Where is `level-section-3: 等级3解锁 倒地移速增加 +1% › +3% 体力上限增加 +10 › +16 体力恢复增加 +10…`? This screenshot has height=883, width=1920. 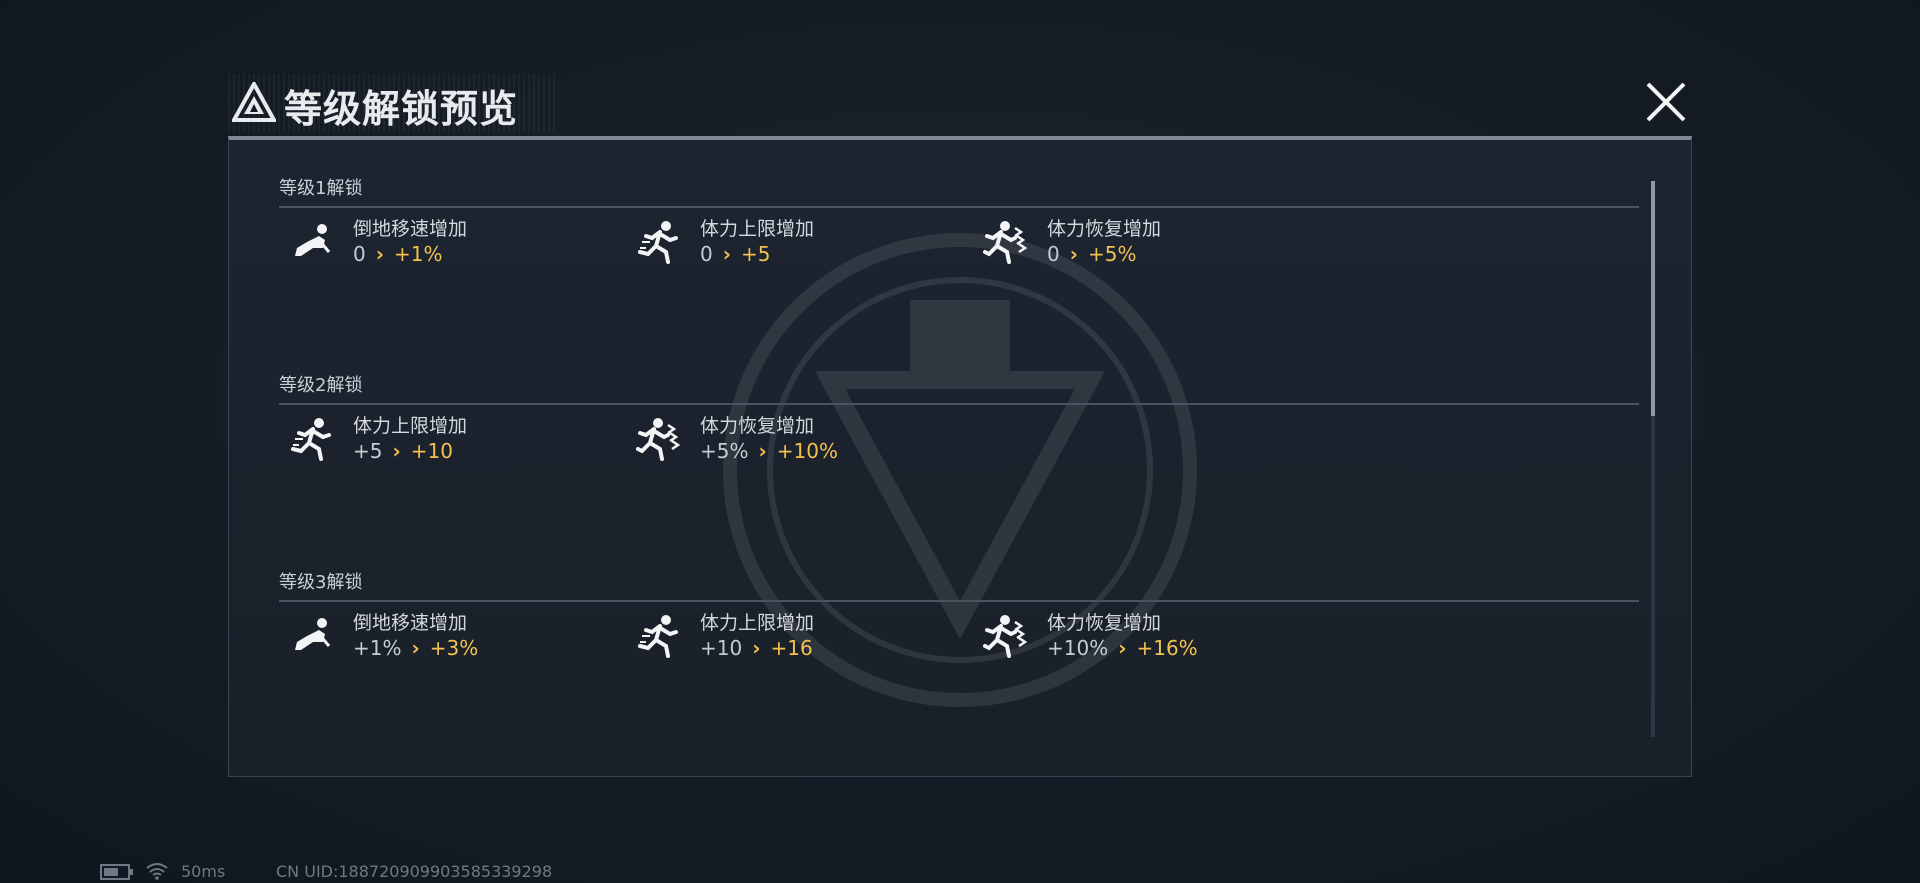 level-section-3: 等级3解锁 倒地移速增加 +1% › +3% 体力上限增加 +10 › +16 体力恢复增加 +10… is located at coordinates (959, 614).